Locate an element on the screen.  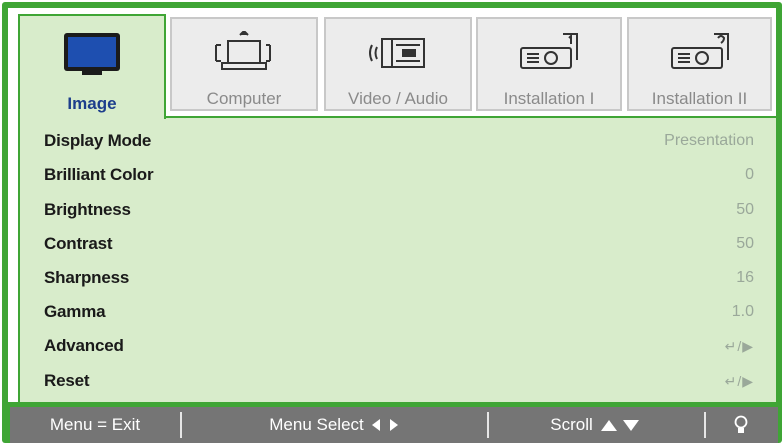
menu-item-value: 1.0 is located at coordinates (742, 311).